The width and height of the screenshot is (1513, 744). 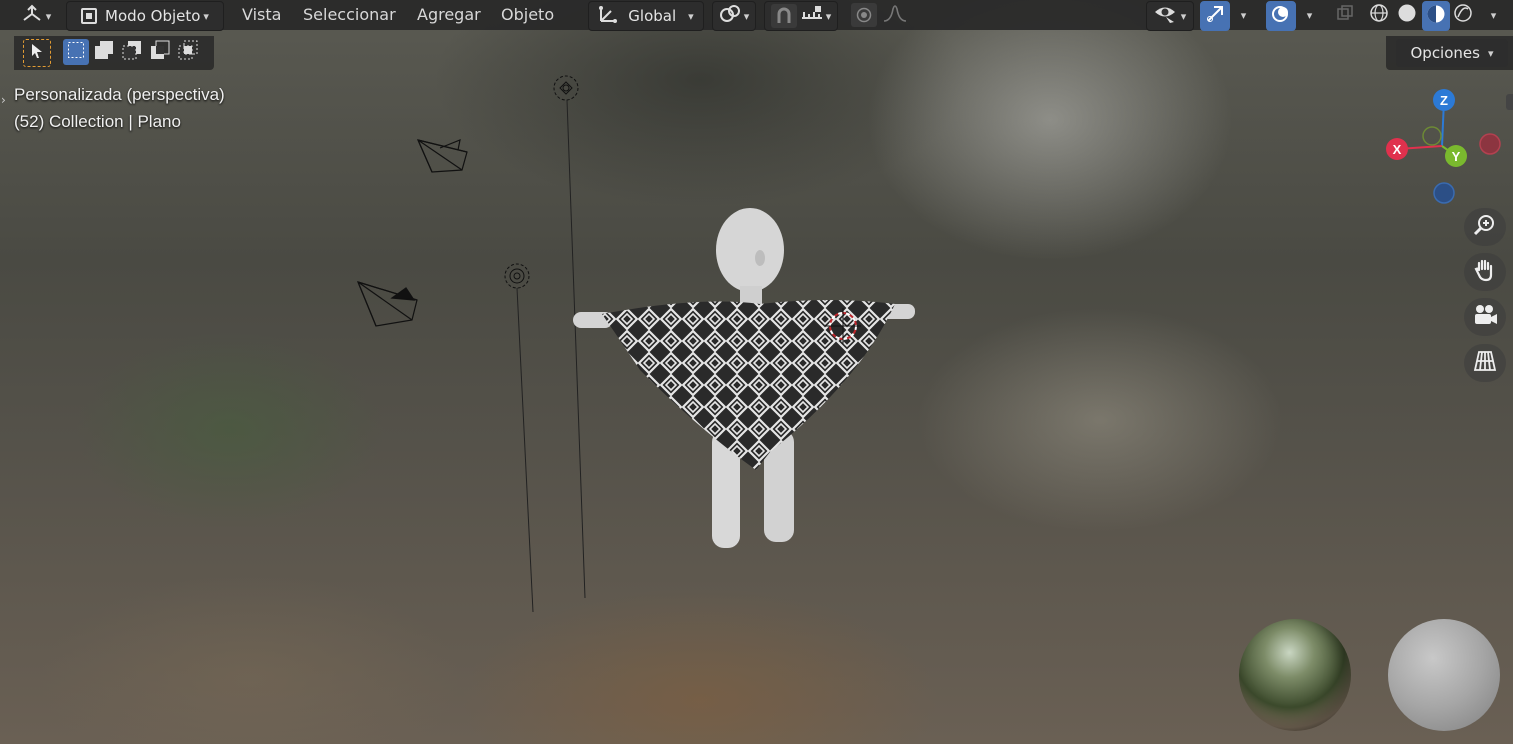 I want to click on overlays-dropdown: ▾, so click(x=1308, y=15).